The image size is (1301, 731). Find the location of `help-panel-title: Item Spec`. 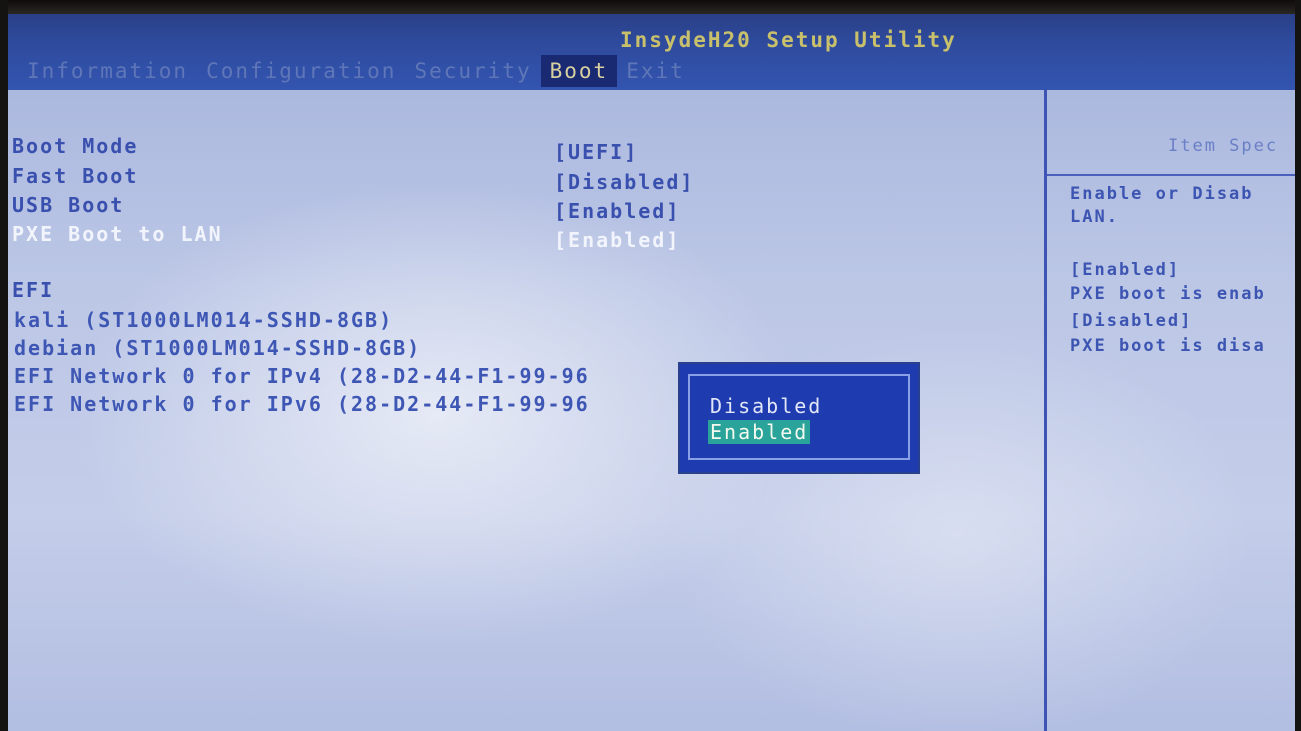

help-panel-title: Item Spec is located at coordinates (1223, 146).